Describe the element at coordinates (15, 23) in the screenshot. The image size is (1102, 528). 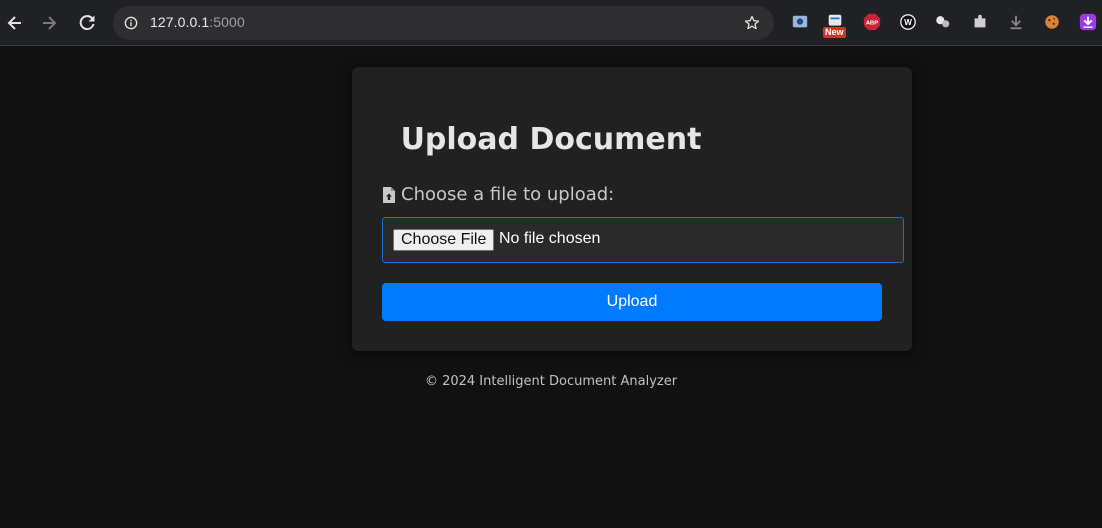
I see `back-icon` at that location.